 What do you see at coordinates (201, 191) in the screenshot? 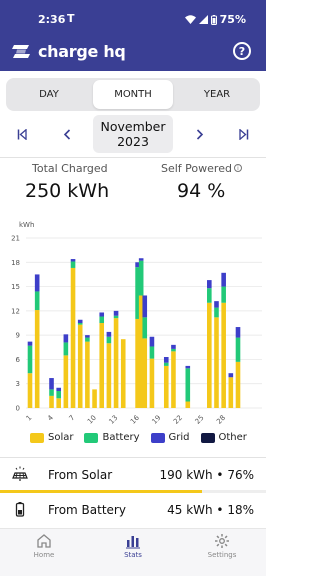
I see `self-powered-value: 94 %` at bounding box center [201, 191].